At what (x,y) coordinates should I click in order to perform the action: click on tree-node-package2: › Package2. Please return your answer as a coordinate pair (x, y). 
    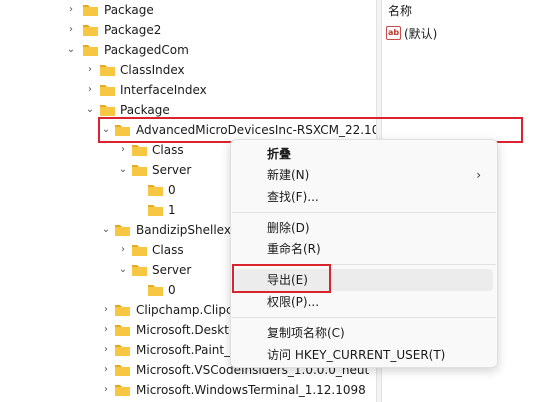
    Looking at the image, I should click on (188, 30).